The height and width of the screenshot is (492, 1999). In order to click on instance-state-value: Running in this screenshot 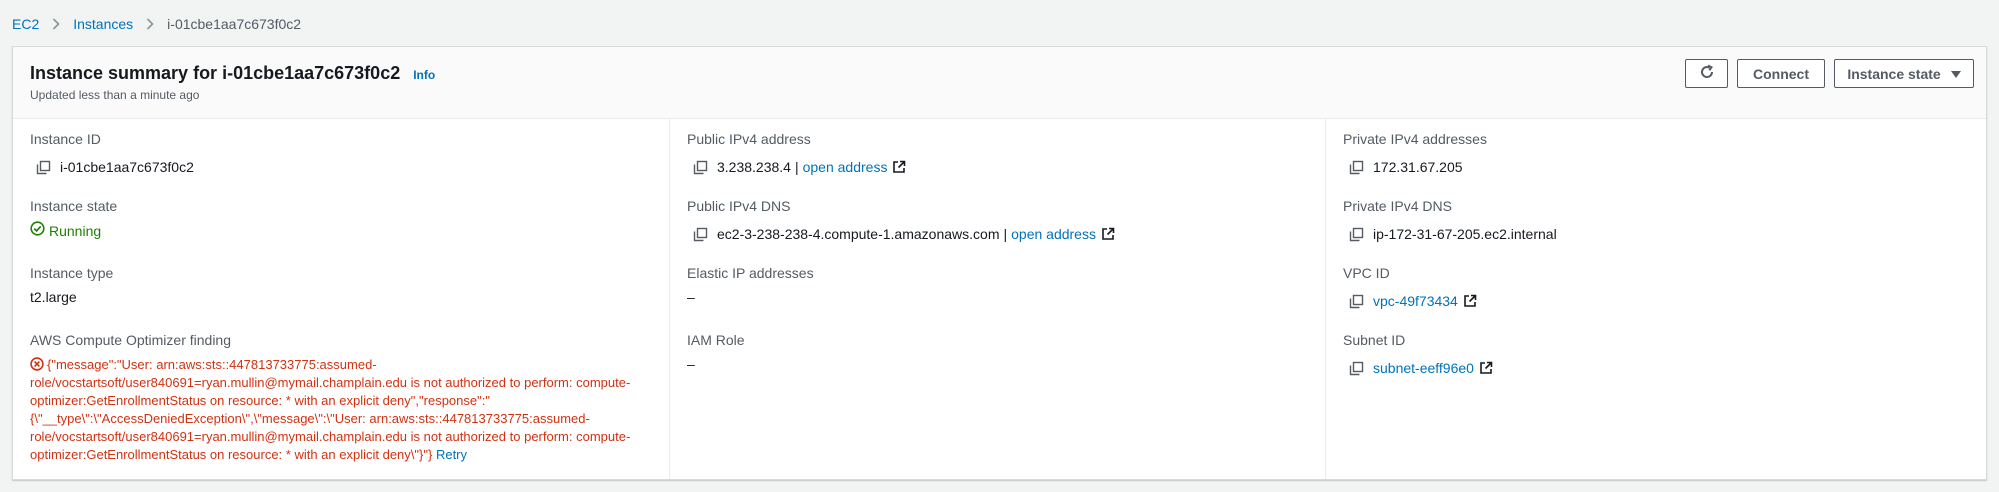, I will do `click(75, 230)`.